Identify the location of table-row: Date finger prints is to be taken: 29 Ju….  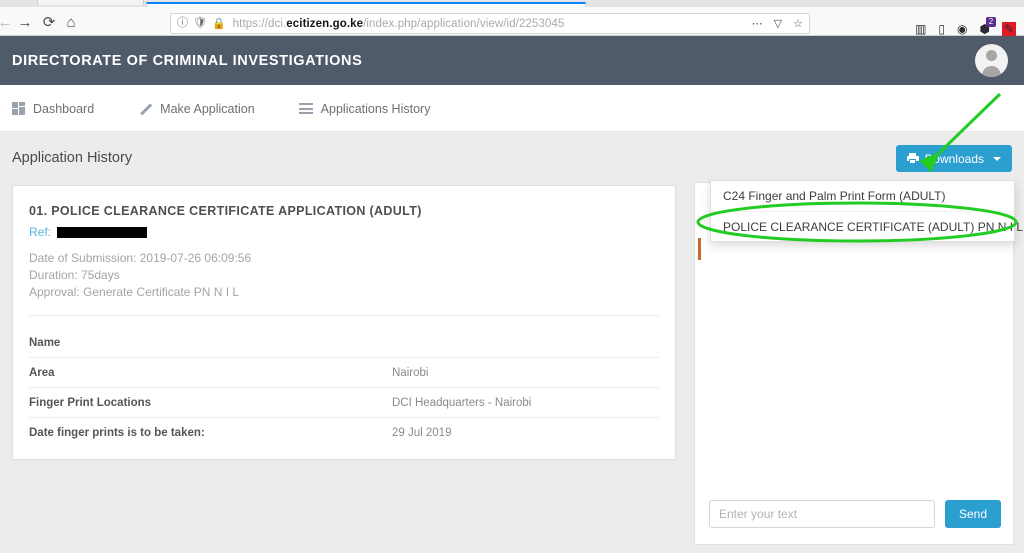
(344, 433).